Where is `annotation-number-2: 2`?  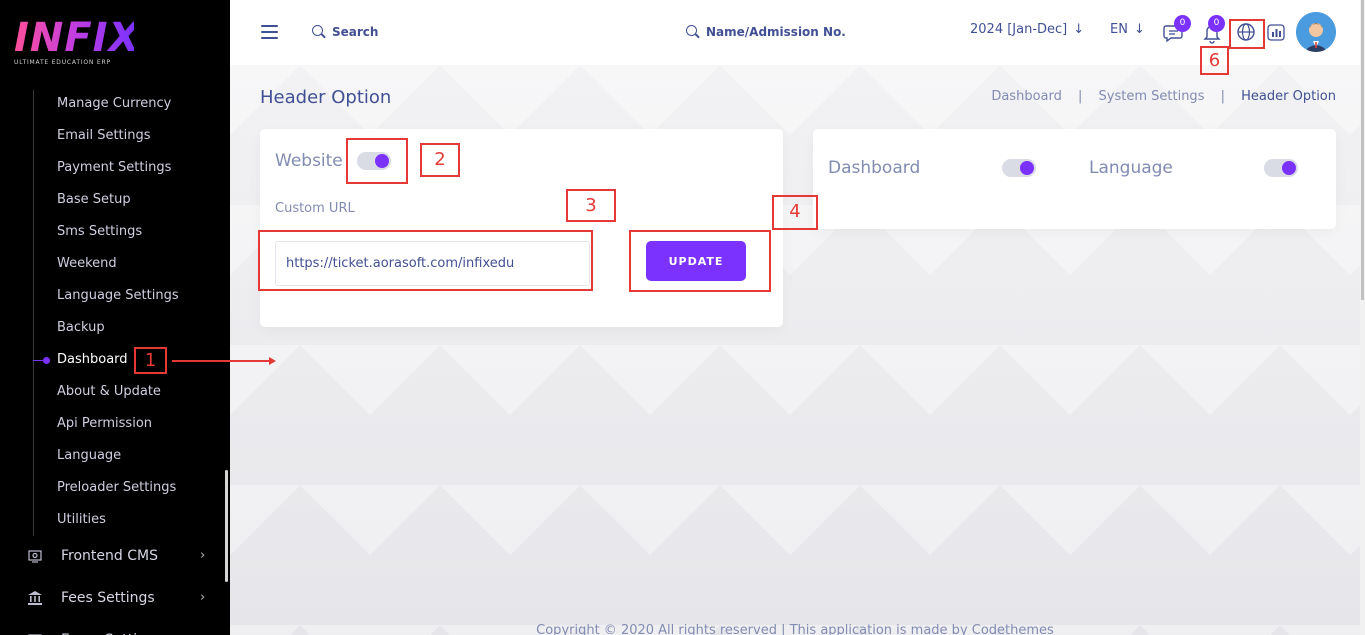
annotation-number-2: 2 is located at coordinates (440, 160).